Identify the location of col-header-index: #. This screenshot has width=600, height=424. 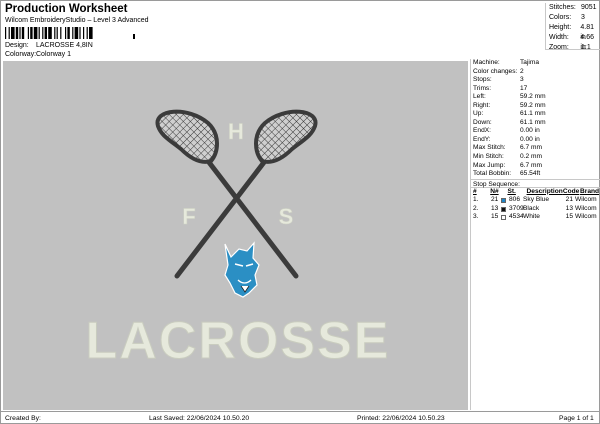
(475, 191).